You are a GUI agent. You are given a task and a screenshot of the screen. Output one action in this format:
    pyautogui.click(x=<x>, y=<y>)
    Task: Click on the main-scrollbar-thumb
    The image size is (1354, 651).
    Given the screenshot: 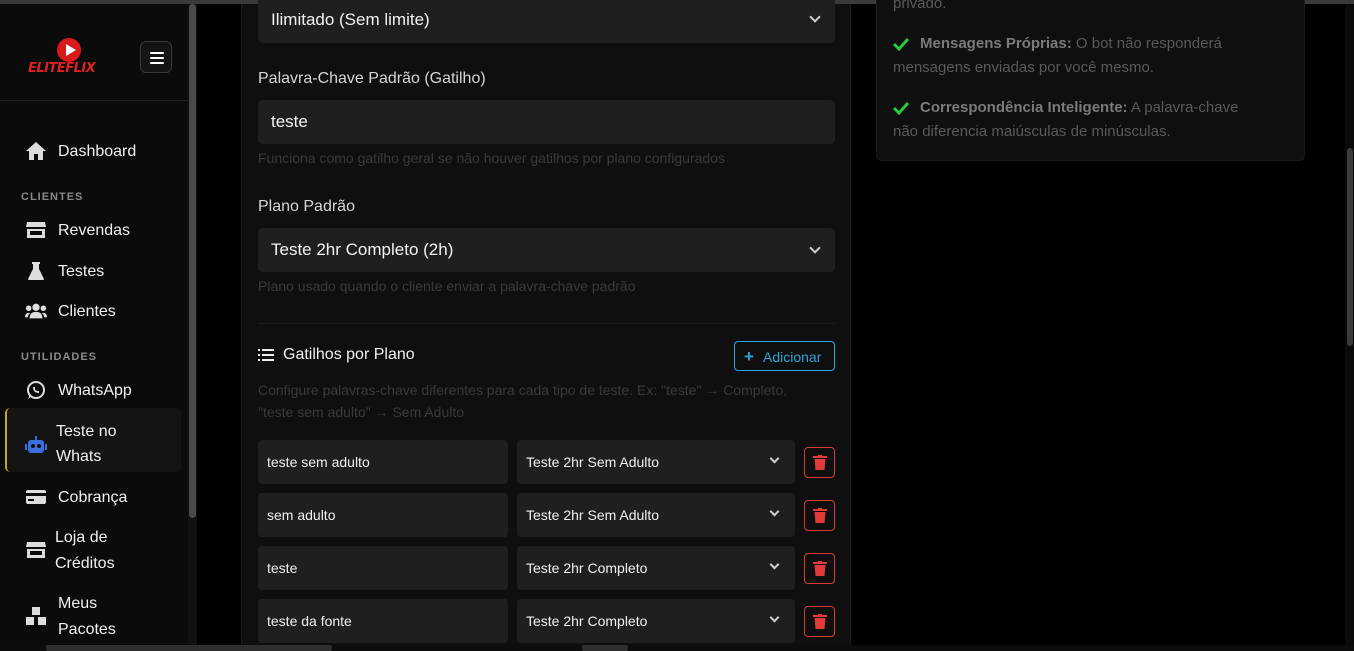 What is the action you would take?
    pyautogui.click(x=1350, y=247)
    